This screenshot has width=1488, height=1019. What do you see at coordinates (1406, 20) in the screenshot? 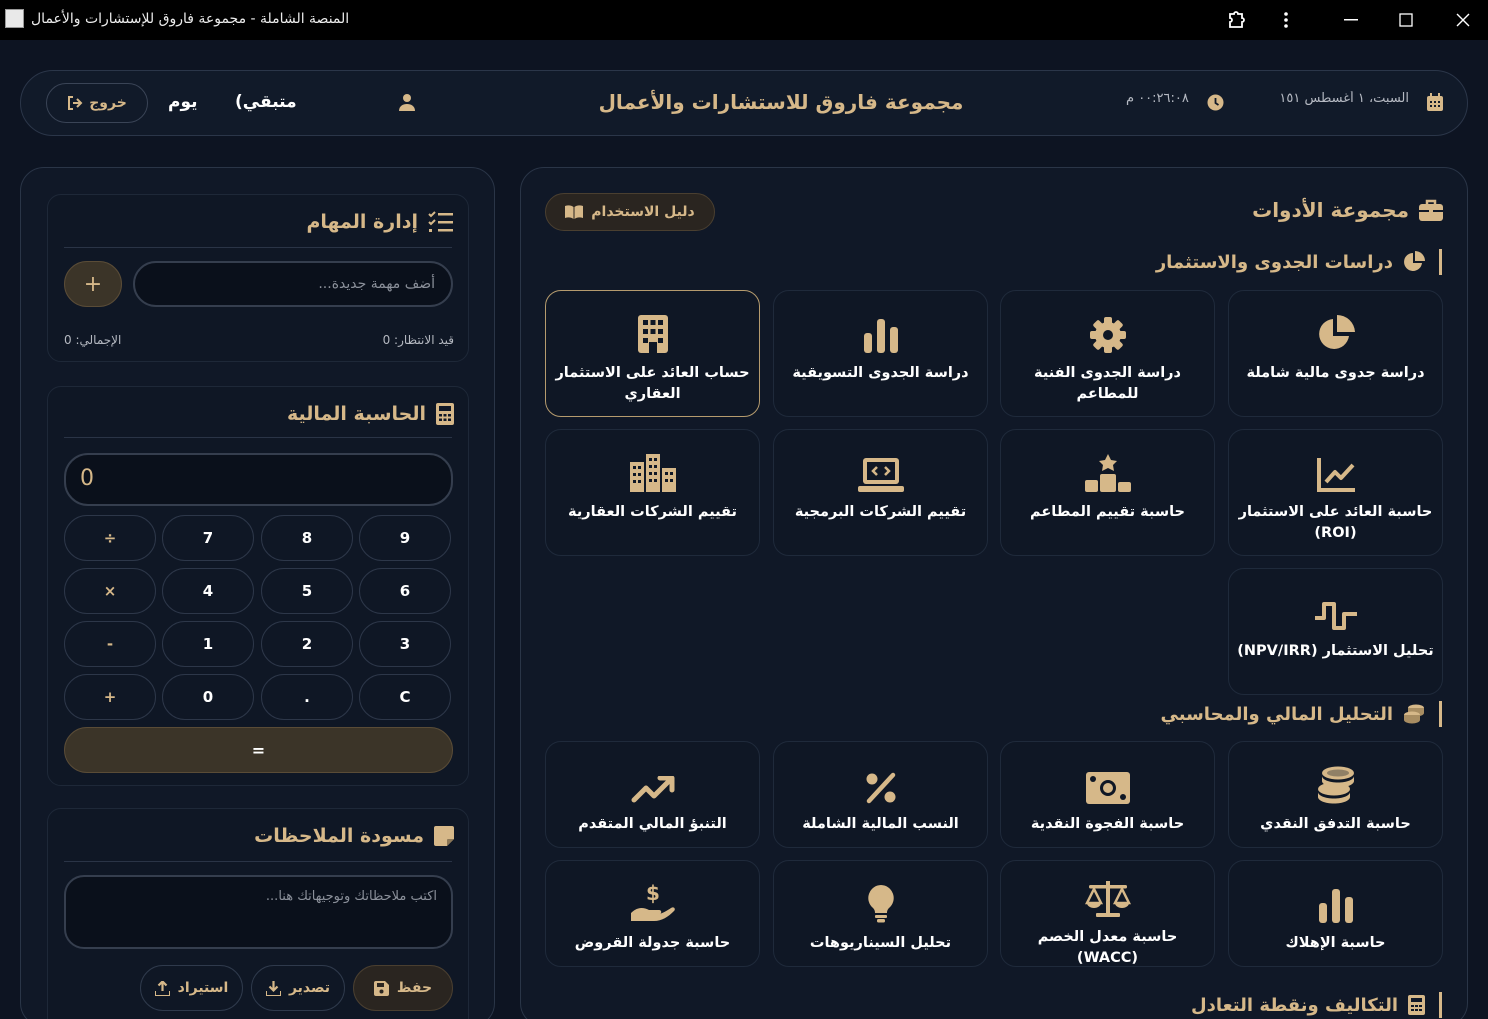
I see `maximize-icon` at bounding box center [1406, 20].